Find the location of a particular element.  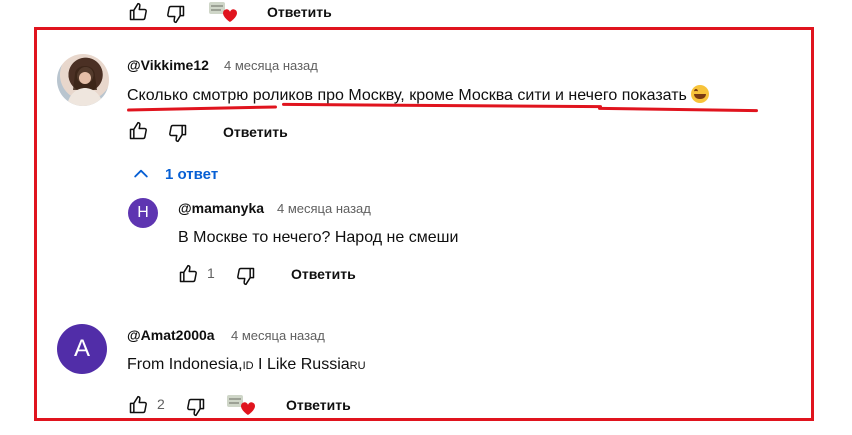

flag-id-label: ID is located at coordinates (248, 366).